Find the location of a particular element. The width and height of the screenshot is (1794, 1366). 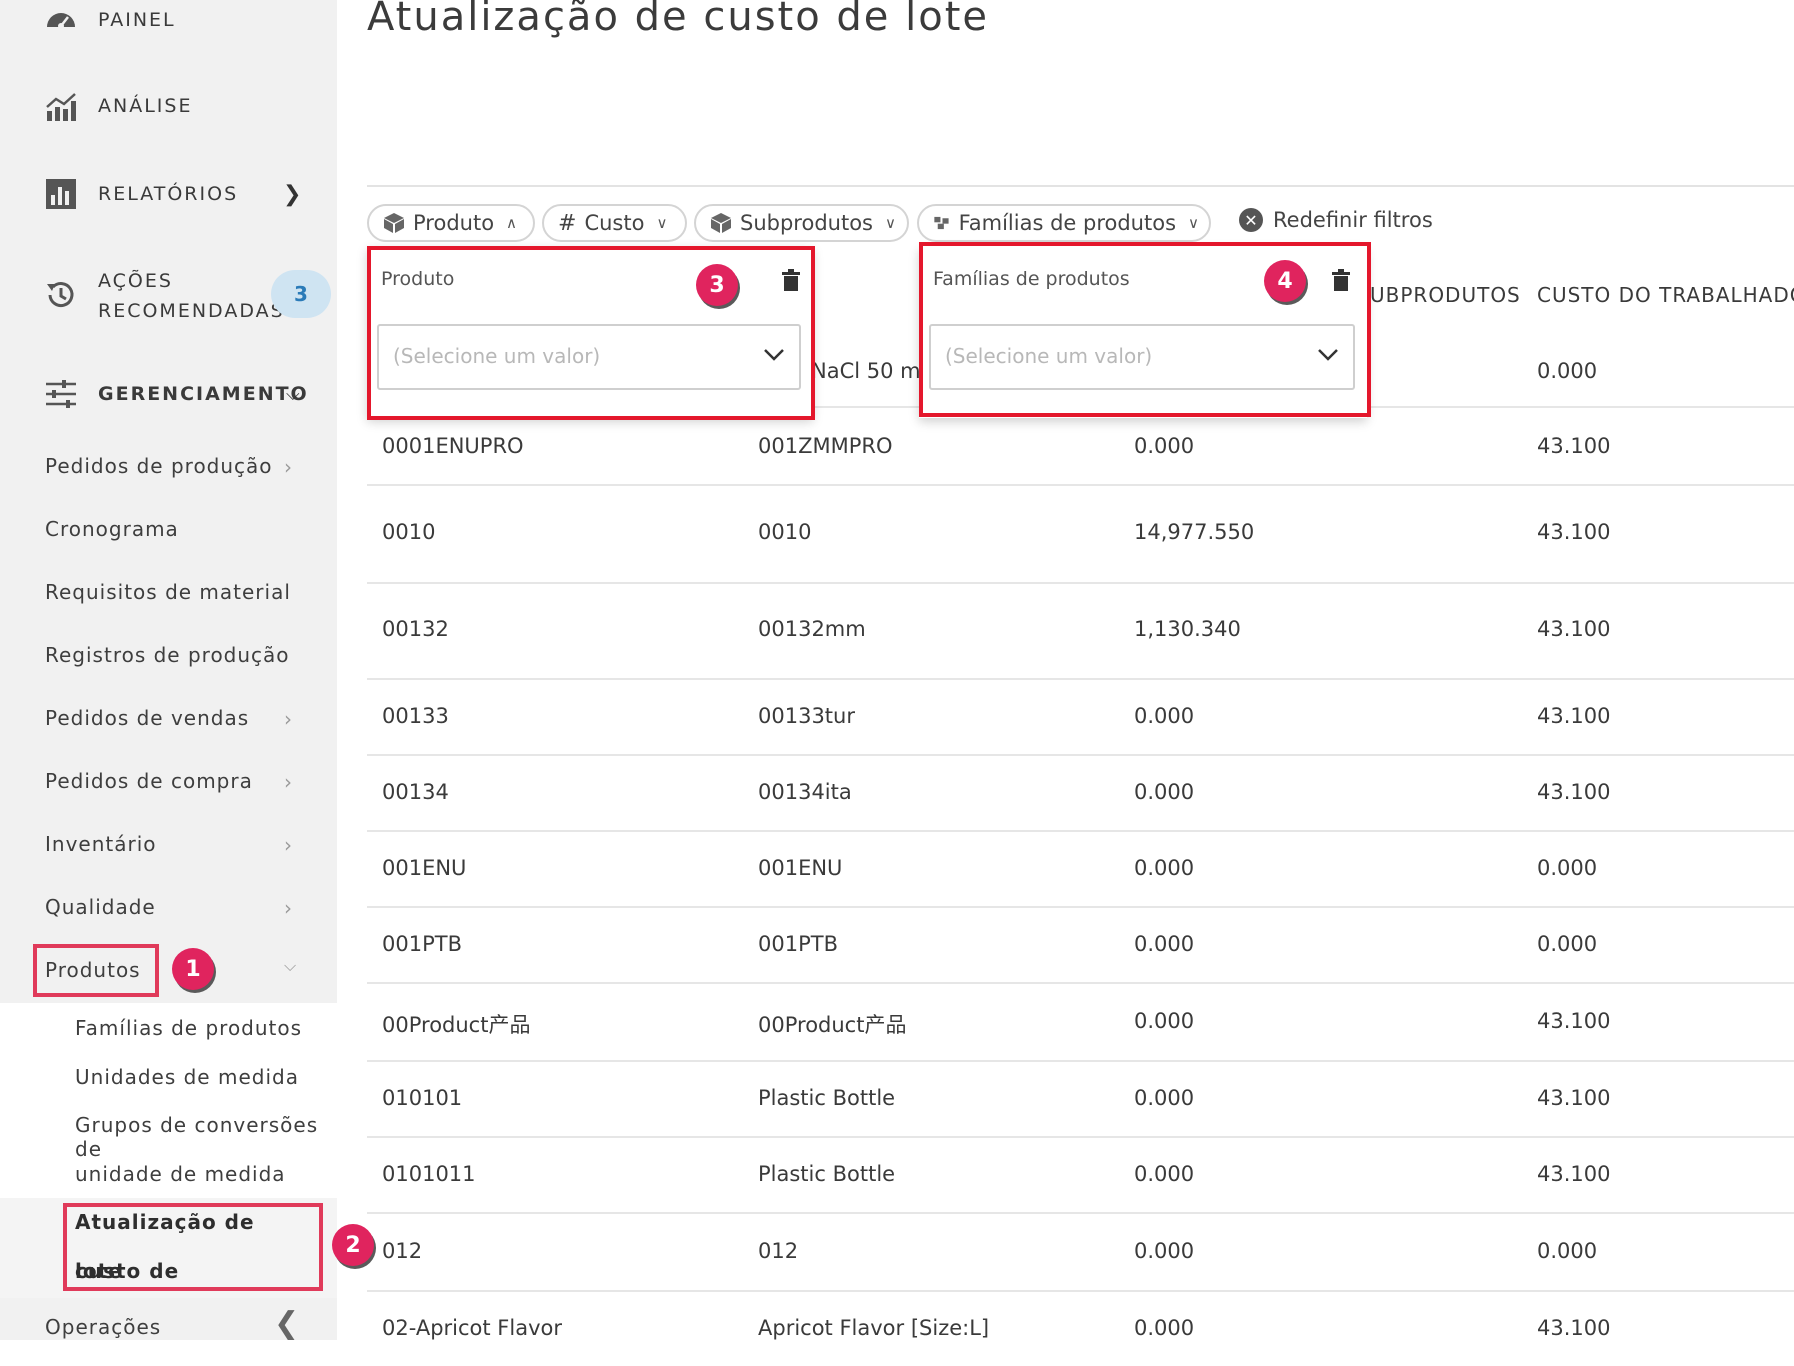

collapse-sidebar-icon: ❮ is located at coordinates (286, 1323).